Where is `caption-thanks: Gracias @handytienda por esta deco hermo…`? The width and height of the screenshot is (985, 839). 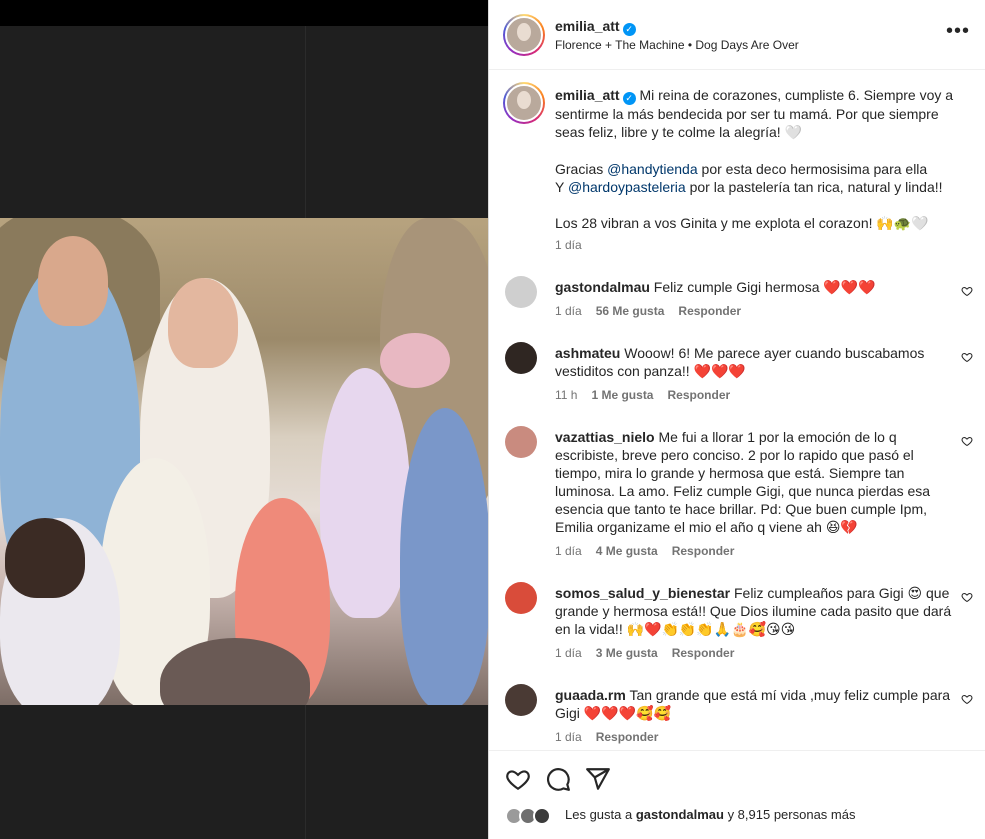
caption-thanks: Gracias @handytienda por esta deco hermo… is located at coordinates (755, 178).